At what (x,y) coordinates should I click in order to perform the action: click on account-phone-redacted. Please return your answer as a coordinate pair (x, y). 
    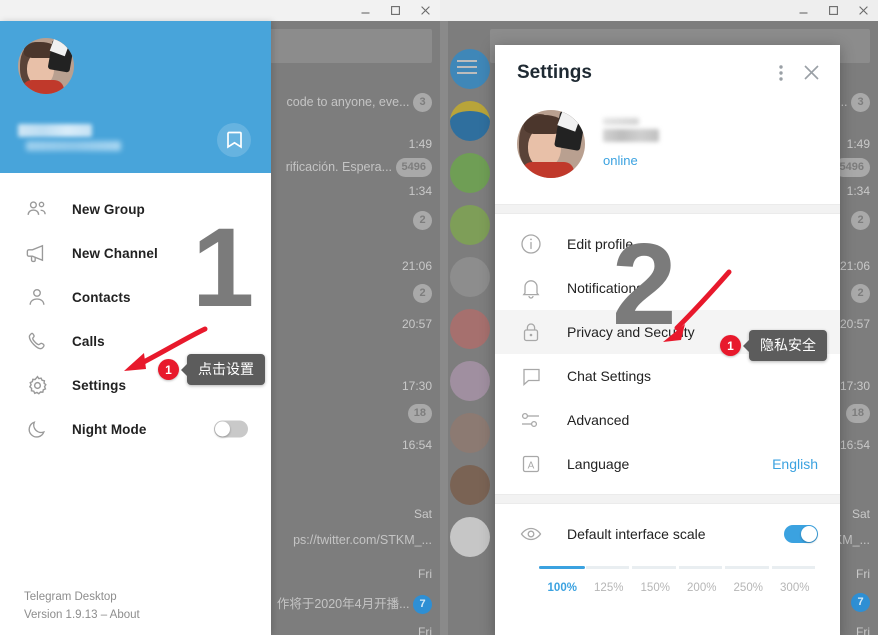
    Looking at the image, I should click on (73, 146).